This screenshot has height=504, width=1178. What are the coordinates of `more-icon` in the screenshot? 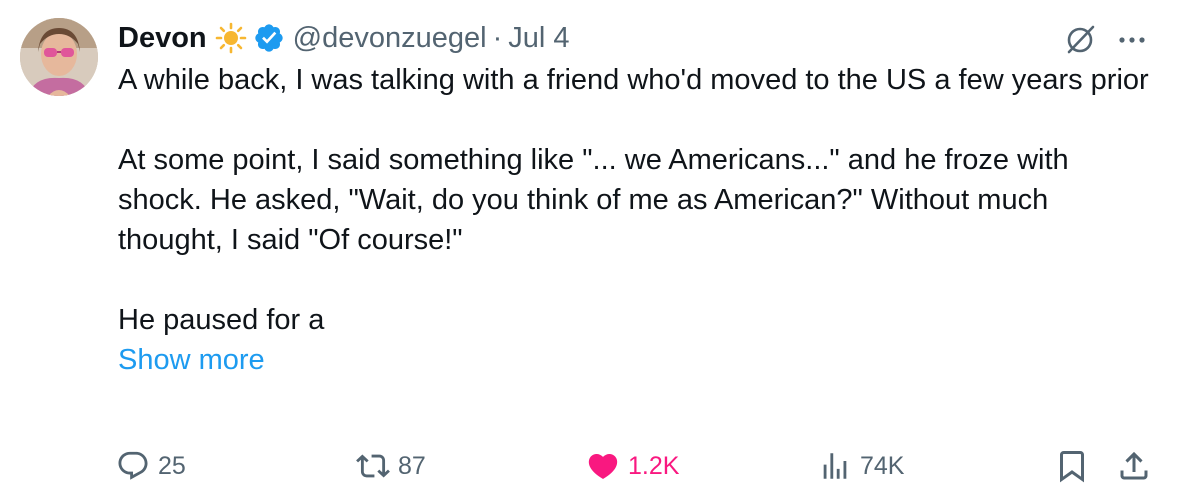 It's located at (1132, 40).